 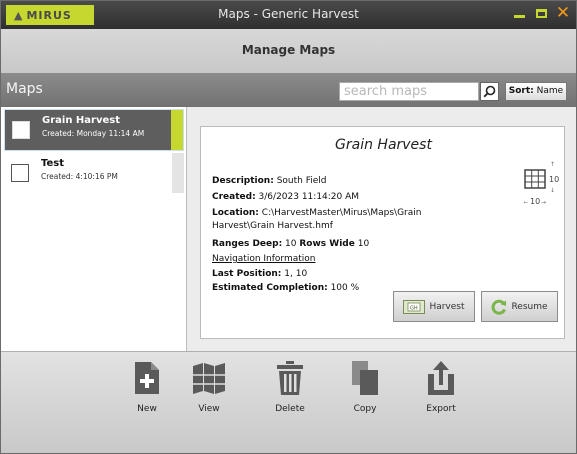 I want to click on completion-label: Estimated Completion:, so click(x=270, y=288).